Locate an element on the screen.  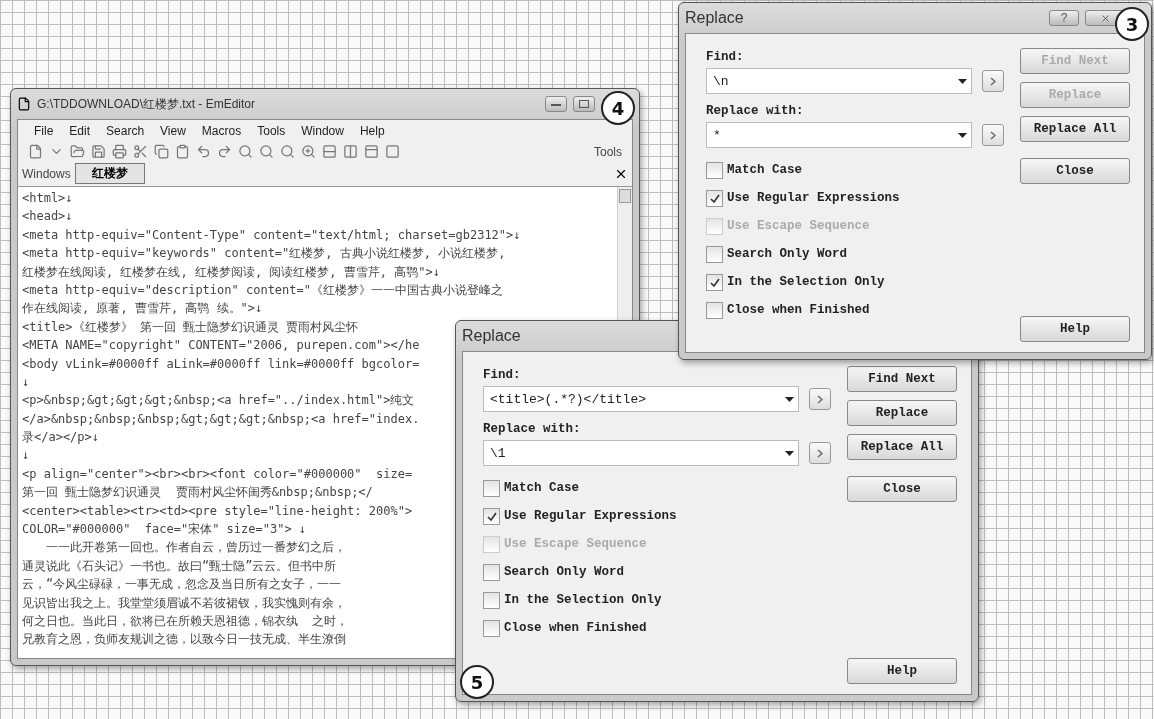
maximize-icon is located at coordinates (584, 104).